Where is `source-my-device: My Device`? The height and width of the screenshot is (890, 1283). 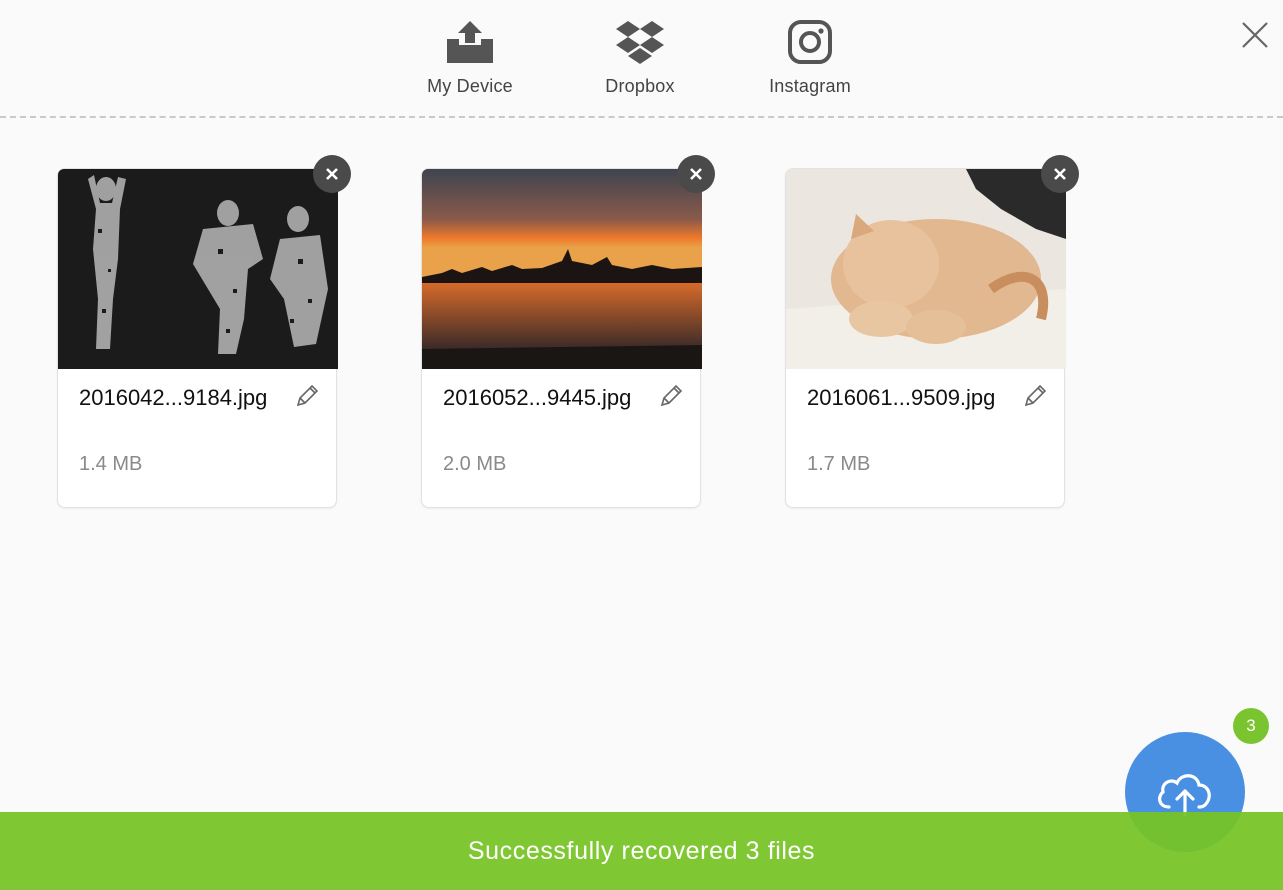
source-my-device: My Device is located at coordinates (470, 55).